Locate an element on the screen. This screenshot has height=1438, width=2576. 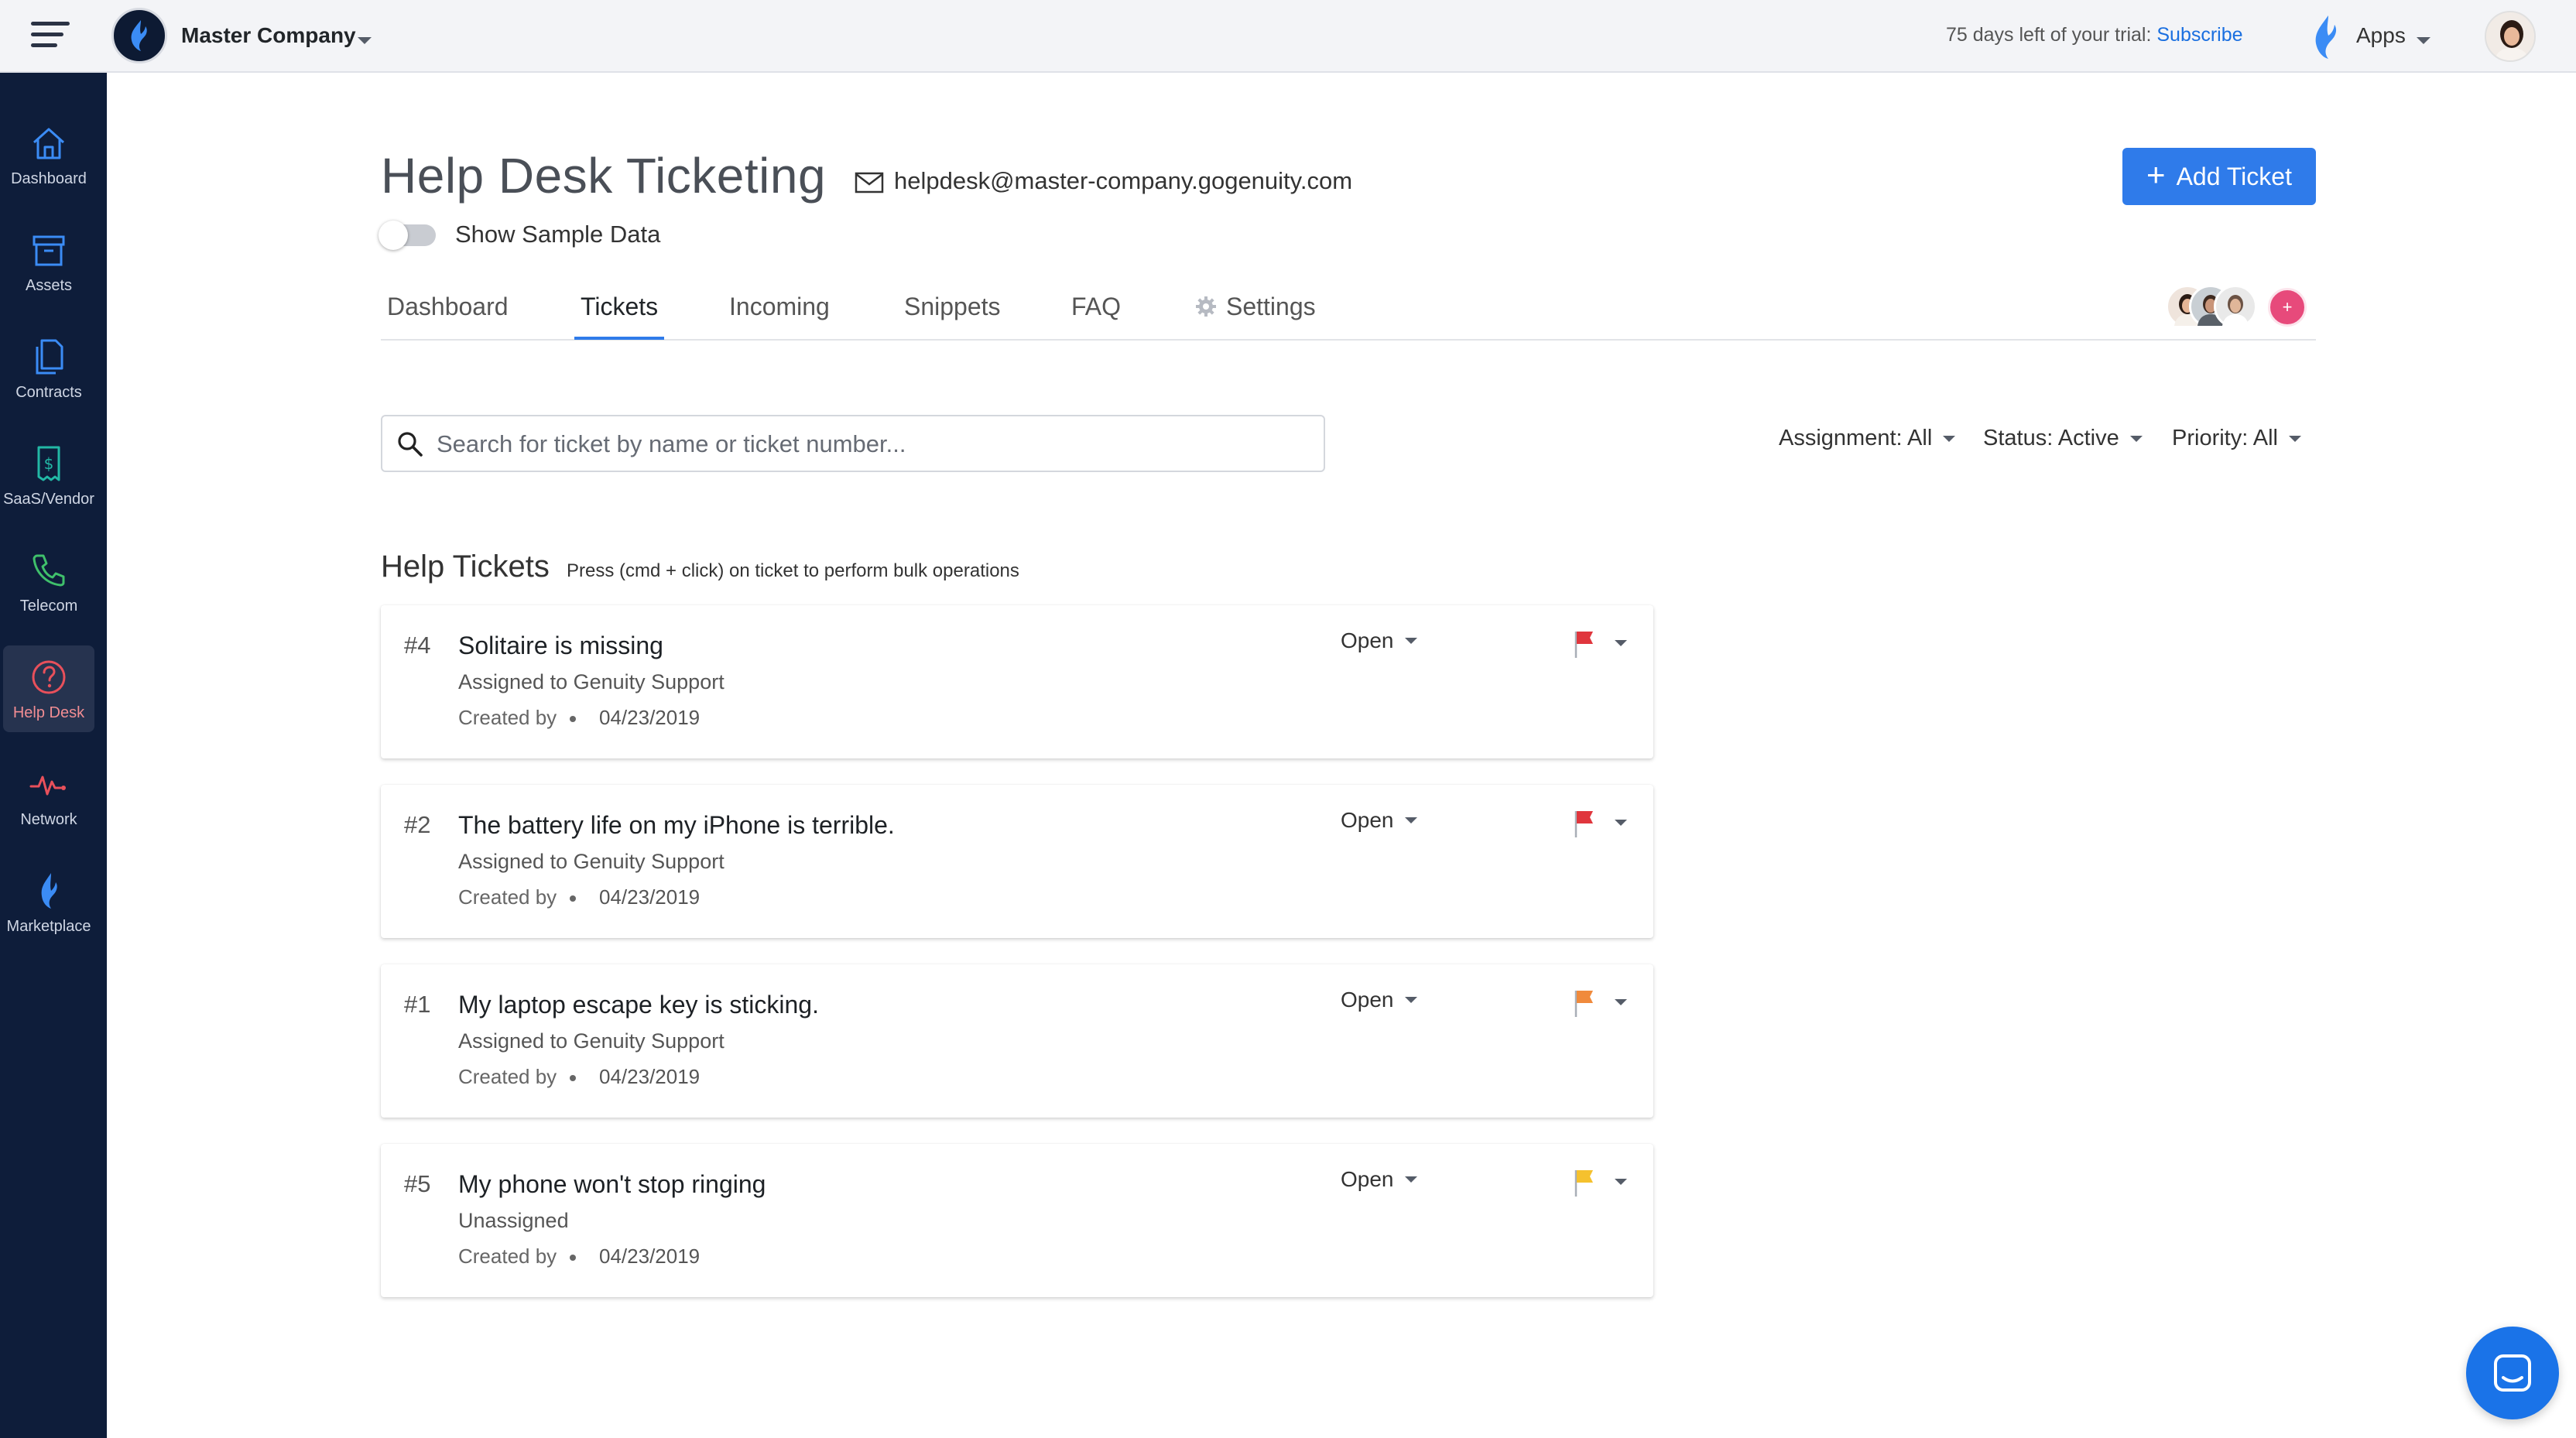
hamburger-menu-icon is located at coordinates (50, 36).